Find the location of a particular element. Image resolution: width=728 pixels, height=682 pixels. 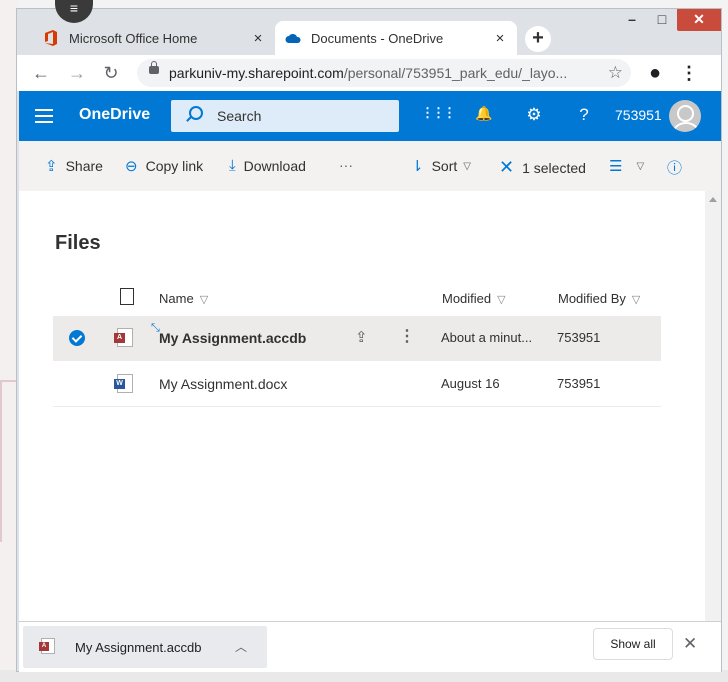

downloads-shelf: A My Assignment.accdb ︿ Show all ✕ is located at coordinates (370, 646).